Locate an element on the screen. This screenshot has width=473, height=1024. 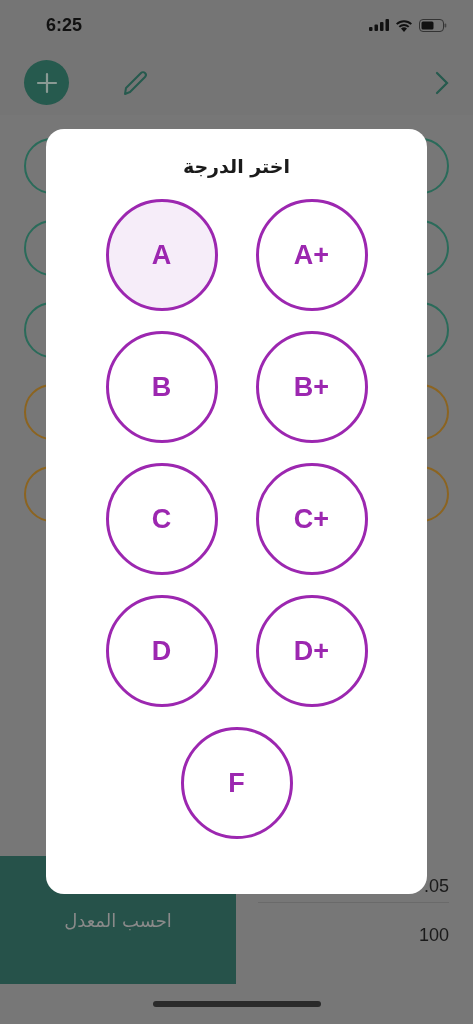
battery-icon is located at coordinates (433, 25).